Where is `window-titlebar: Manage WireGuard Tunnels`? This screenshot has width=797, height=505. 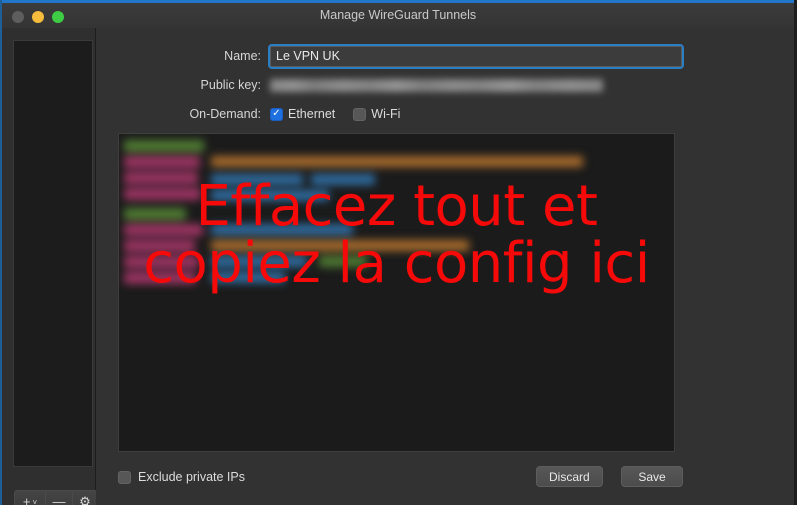 window-titlebar: Manage WireGuard Tunnels is located at coordinates (398, 16).